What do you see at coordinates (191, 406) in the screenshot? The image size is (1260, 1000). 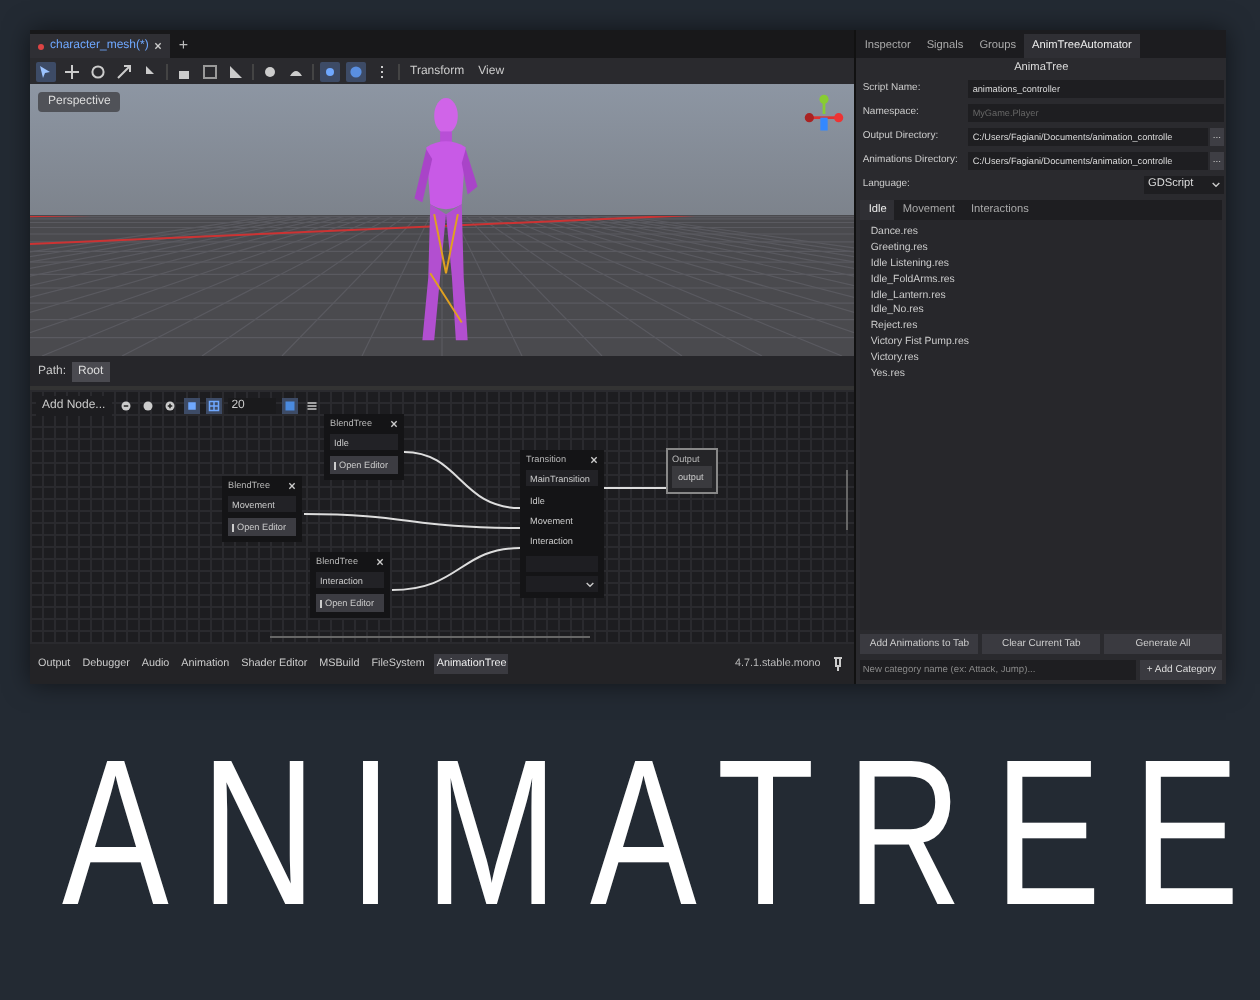 I see `snap-grid-icon` at bounding box center [191, 406].